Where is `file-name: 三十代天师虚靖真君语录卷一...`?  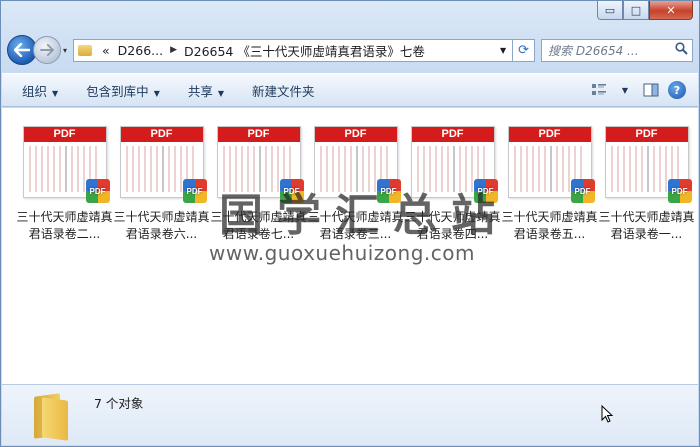 file-name: 三十代天师虚靖真君语录卷一... is located at coordinates (646, 225).